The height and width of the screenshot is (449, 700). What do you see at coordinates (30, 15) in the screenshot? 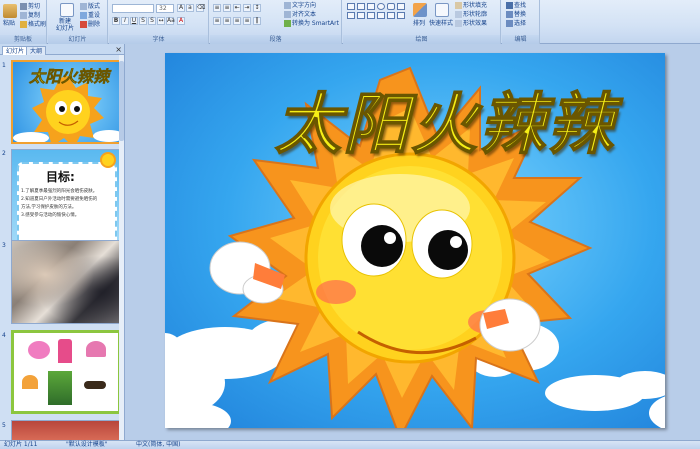
I see `copy-button: 复制` at bounding box center [30, 15].